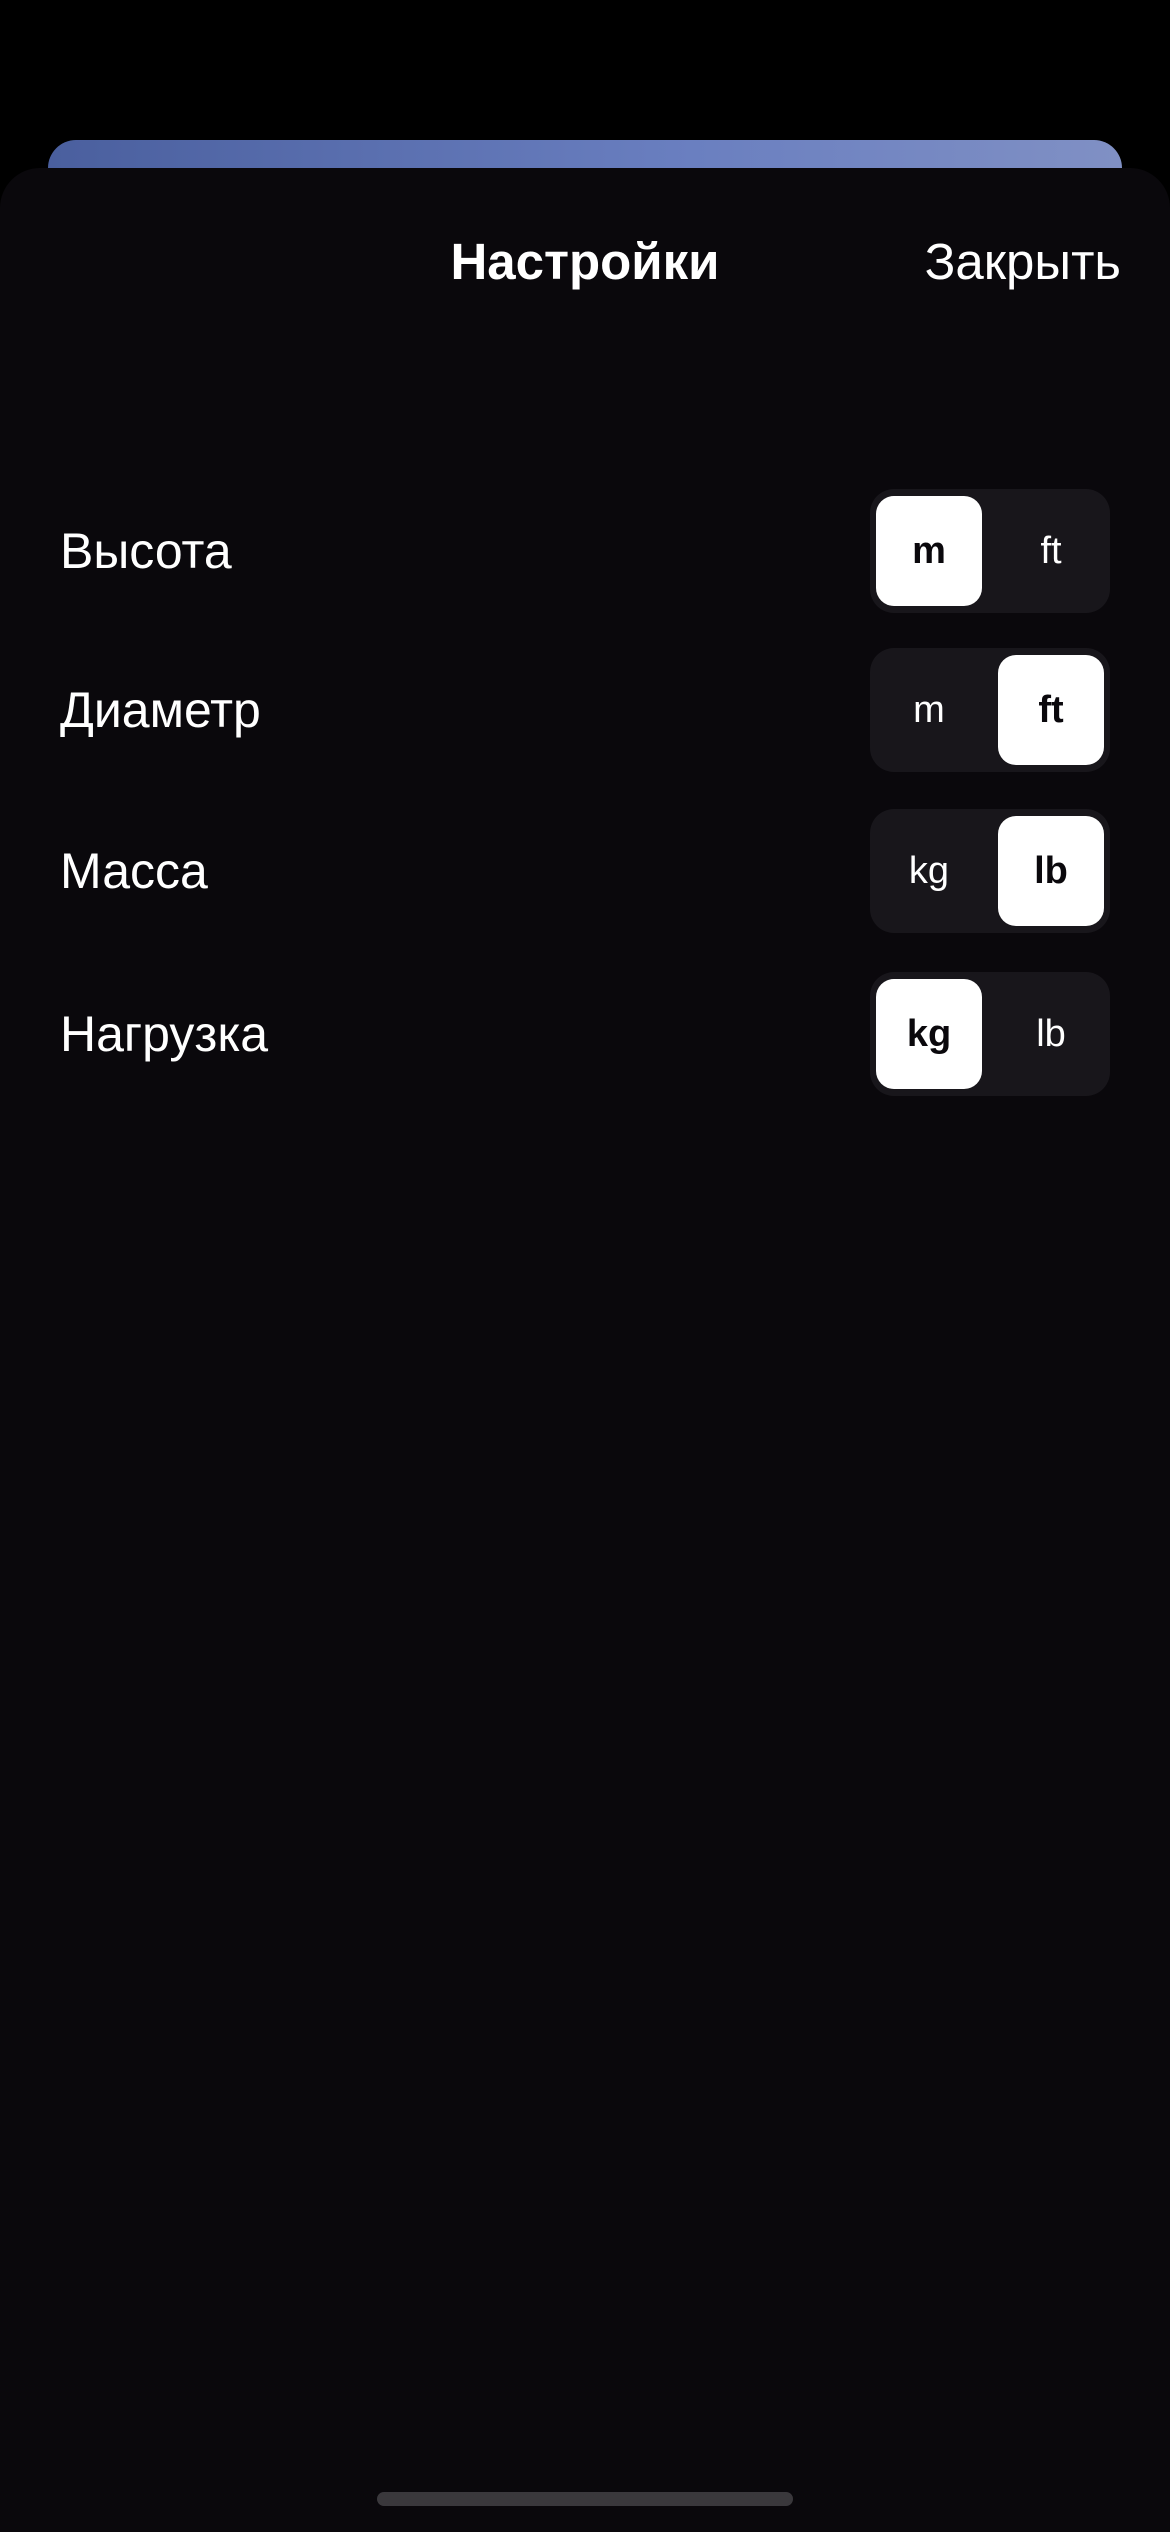  I want to click on setting-label: Диаметр, so click(160, 710).